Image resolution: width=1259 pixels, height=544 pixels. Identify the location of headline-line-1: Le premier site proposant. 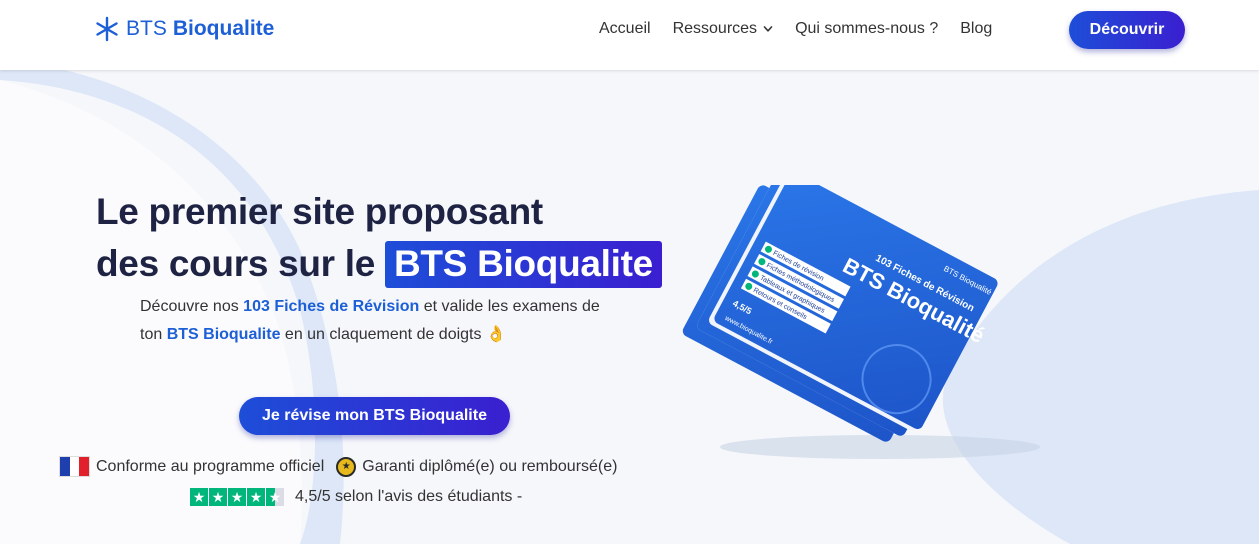
(319, 211).